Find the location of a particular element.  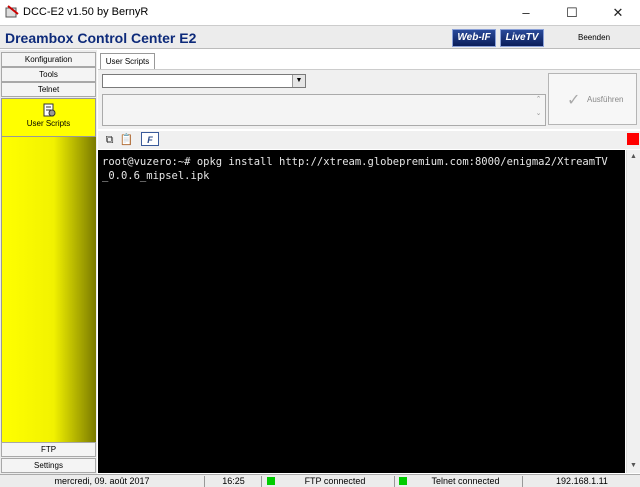

status-ip: 192.168.1.11 is located at coordinates (582, 481).